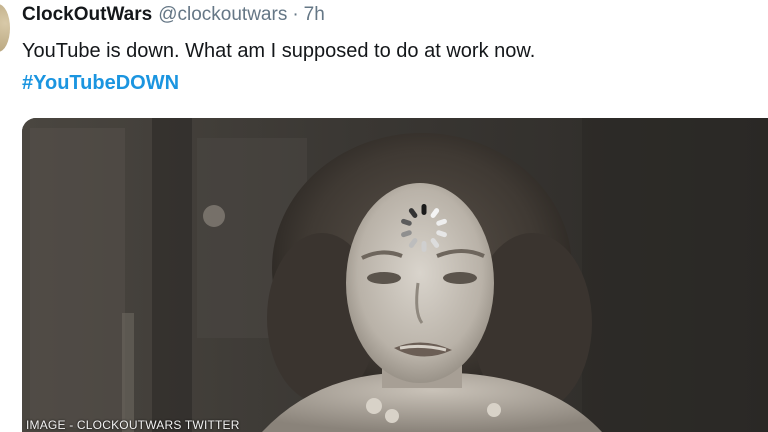 This screenshot has width=768, height=432. I want to click on user-handle: @clockoutwars, so click(222, 15).